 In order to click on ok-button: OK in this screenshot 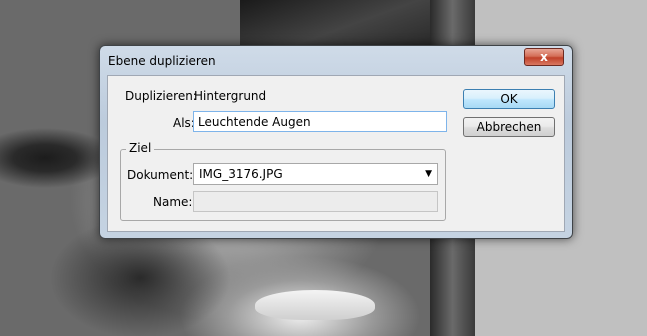, I will do `click(509, 99)`.